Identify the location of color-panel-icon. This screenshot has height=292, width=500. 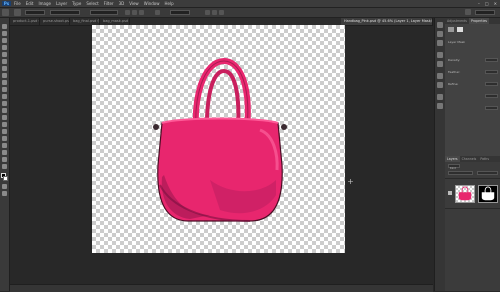
(440, 34).